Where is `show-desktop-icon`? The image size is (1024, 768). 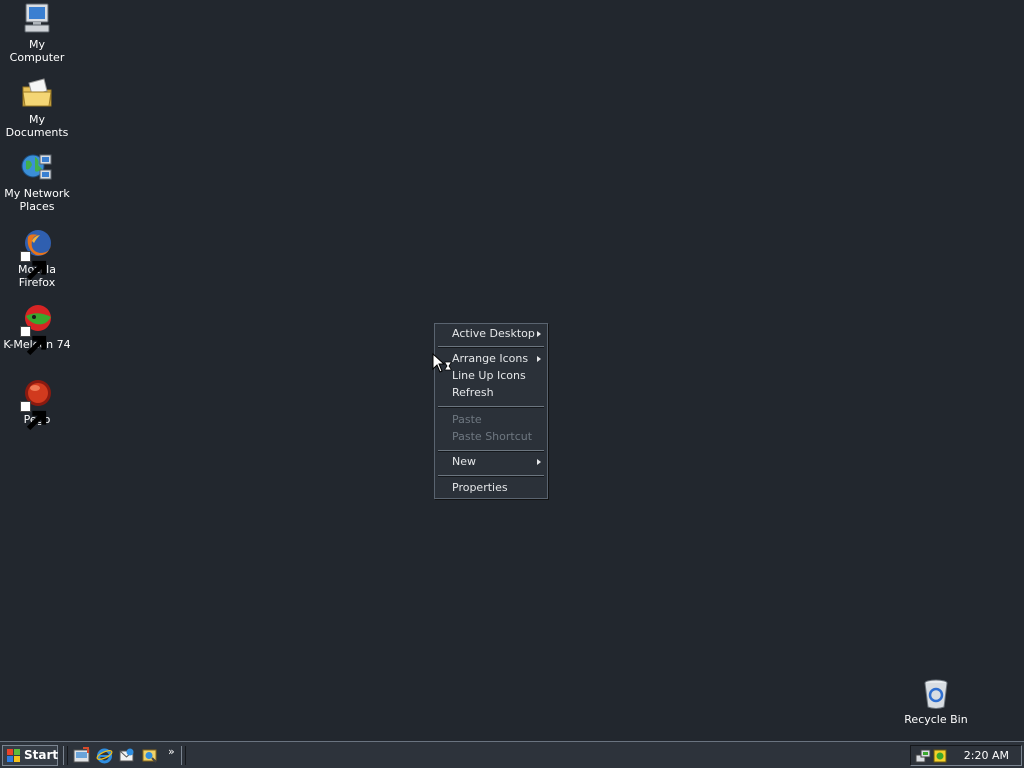
show-desktop-icon is located at coordinates (81, 755).